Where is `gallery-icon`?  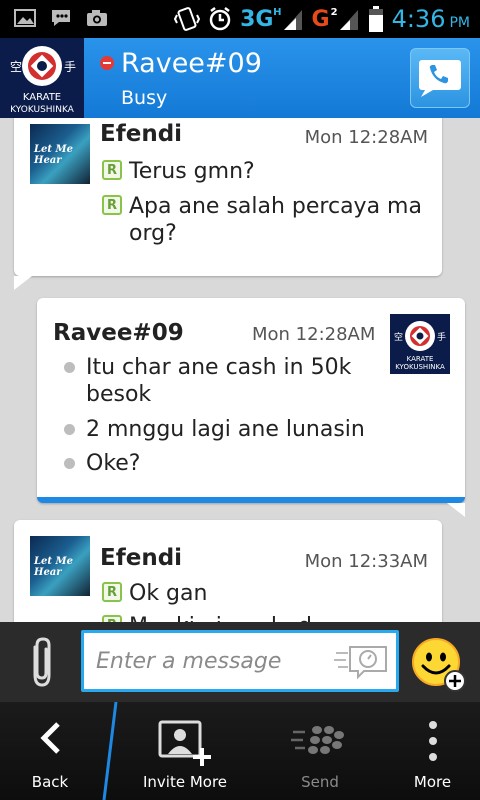
gallery-icon is located at coordinates (25, 18).